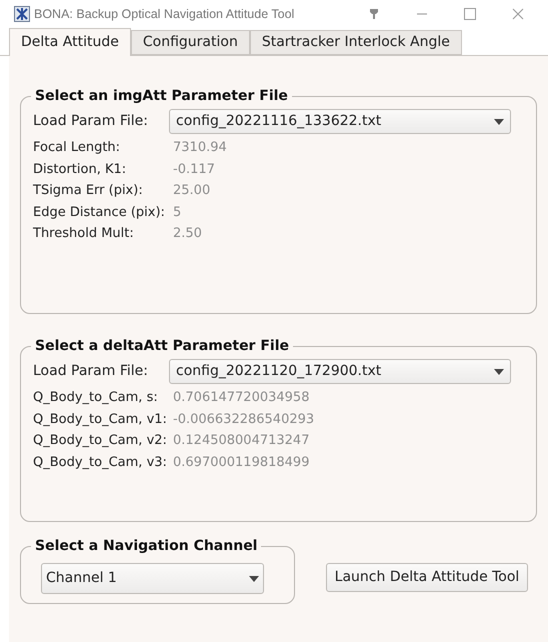 This screenshot has width=548, height=642. Describe the element at coordinates (84, 234) in the screenshot. I see `field-label: Threshold Mult:` at that location.